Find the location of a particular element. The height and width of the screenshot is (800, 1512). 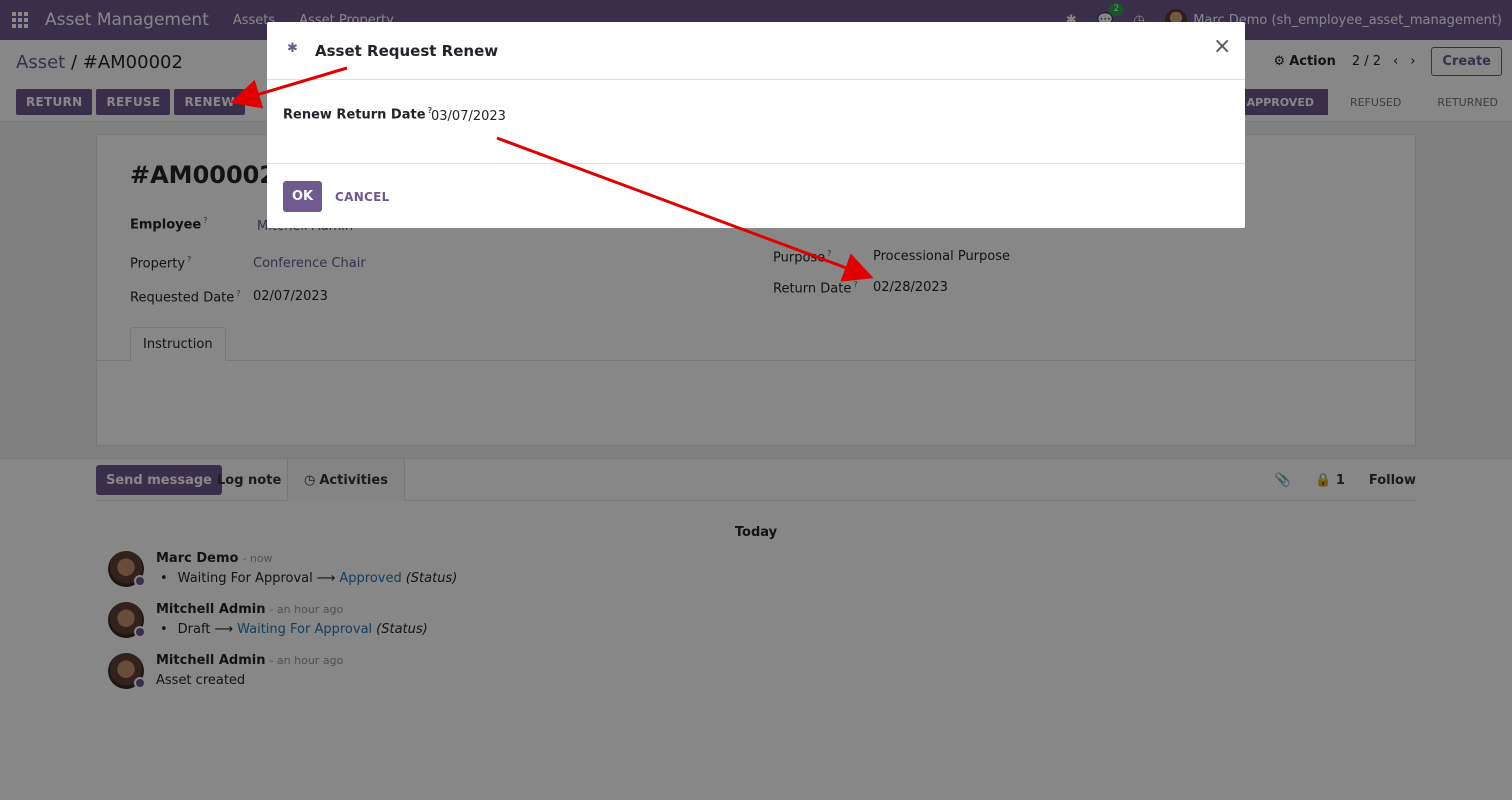

close-icon: × is located at coordinates (1222, 47).